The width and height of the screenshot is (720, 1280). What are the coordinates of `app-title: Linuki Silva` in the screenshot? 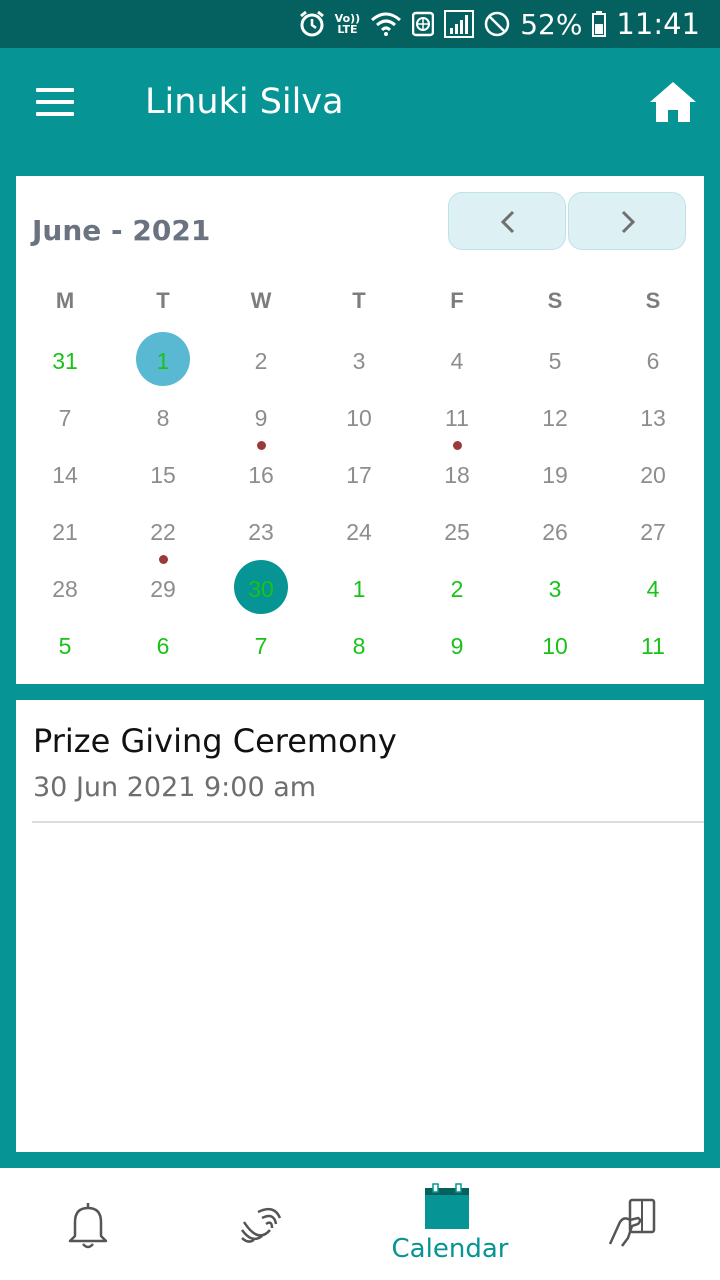 It's located at (244, 102).